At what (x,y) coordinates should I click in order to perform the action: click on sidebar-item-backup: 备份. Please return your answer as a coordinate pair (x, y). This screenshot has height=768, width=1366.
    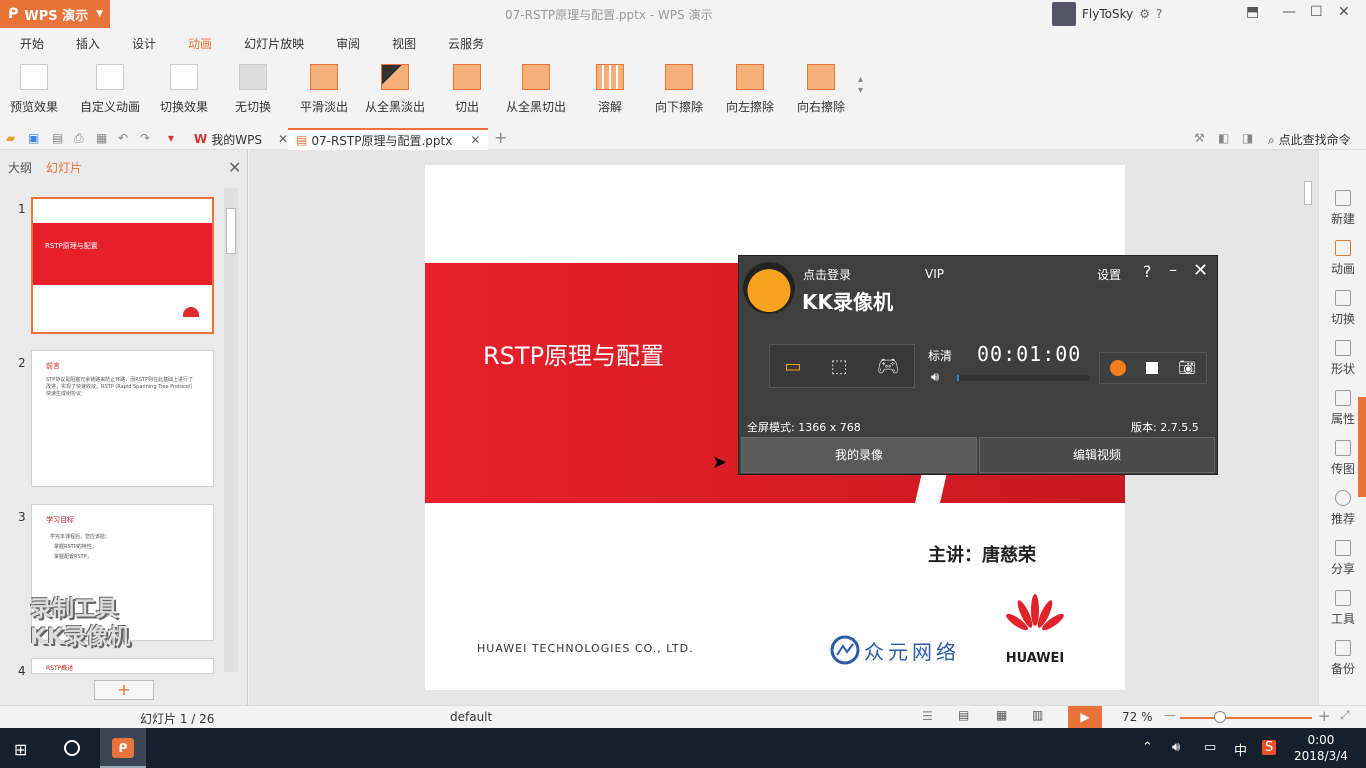
    Looking at the image, I should click on (1342, 658).